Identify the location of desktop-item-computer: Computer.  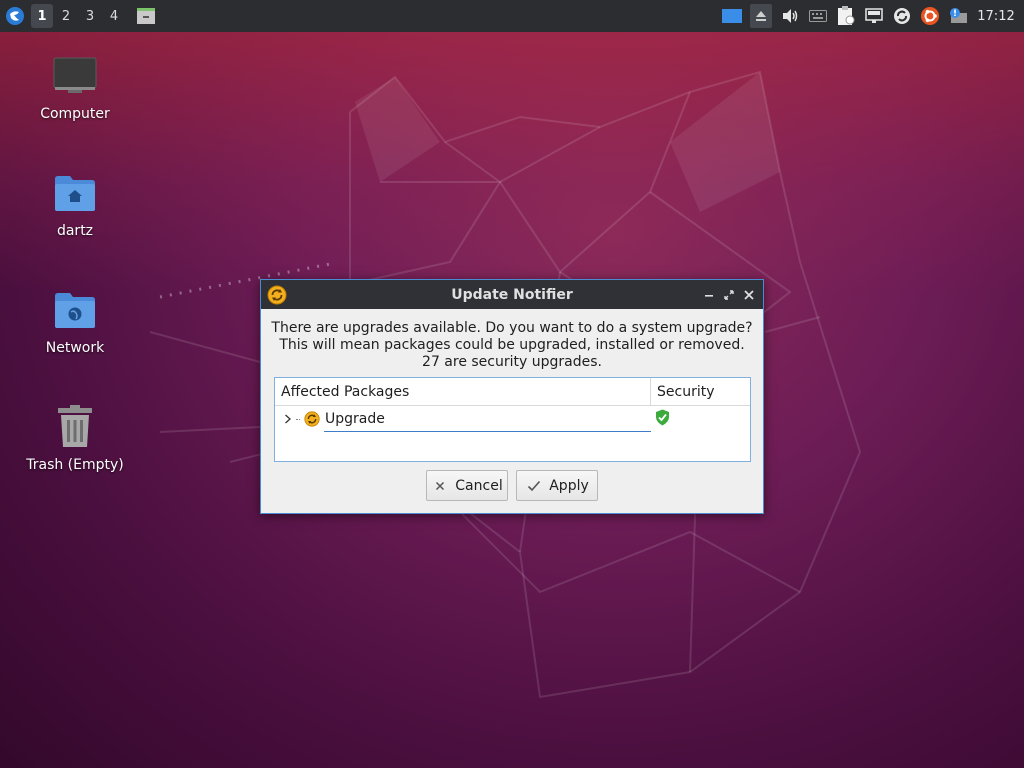
(75, 87).